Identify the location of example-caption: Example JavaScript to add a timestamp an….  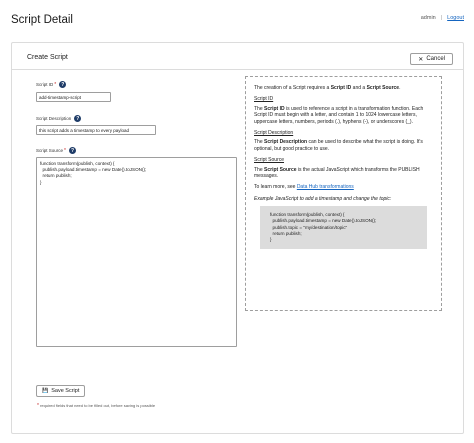
(323, 198).